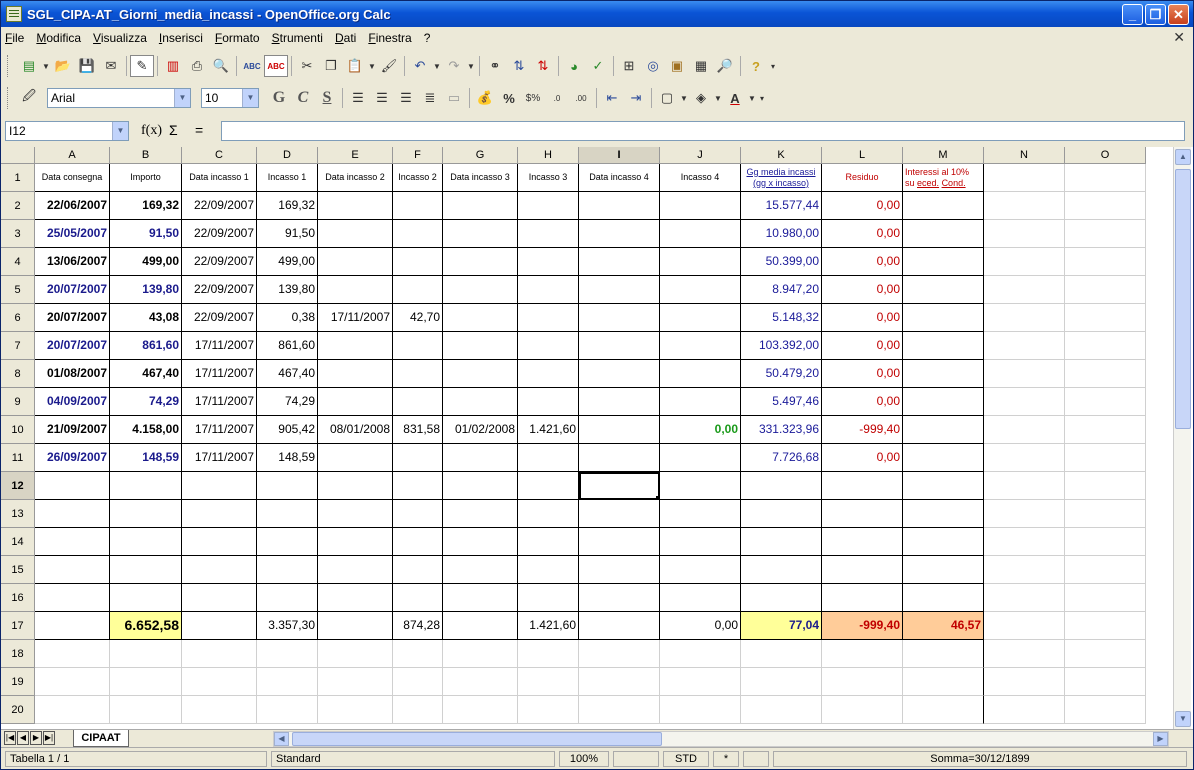 The image size is (1194, 770). Describe the element at coordinates (509, 98) in the screenshot. I see `percent-format-icon: %` at that location.